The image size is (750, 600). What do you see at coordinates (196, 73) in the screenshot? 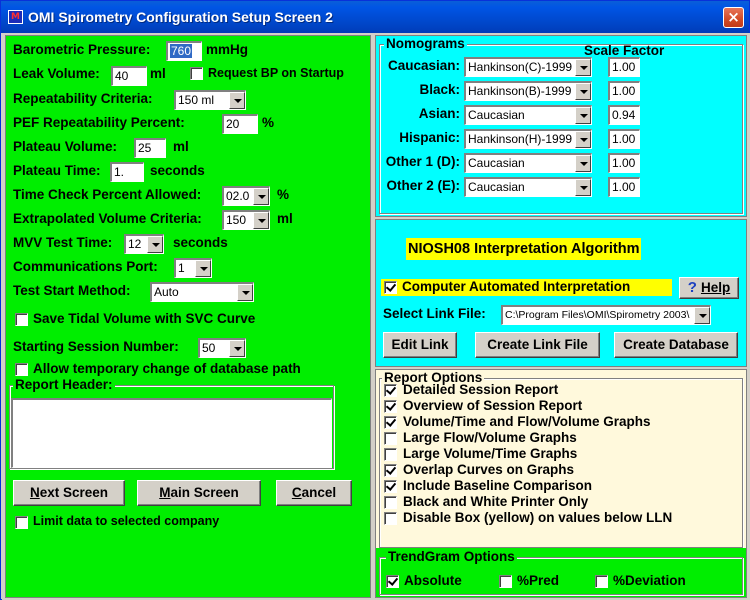
I see `request-bp-checkbox` at bounding box center [196, 73].